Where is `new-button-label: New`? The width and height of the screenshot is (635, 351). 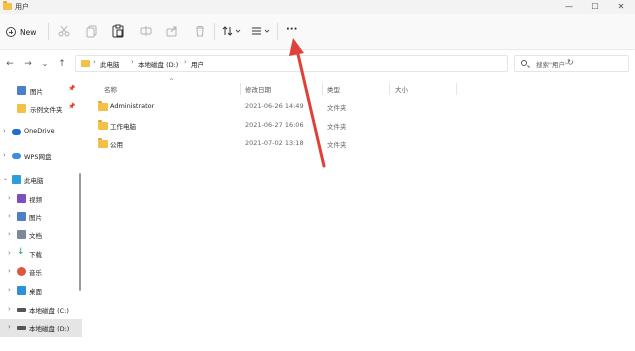 new-button-label: New is located at coordinates (28, 32).